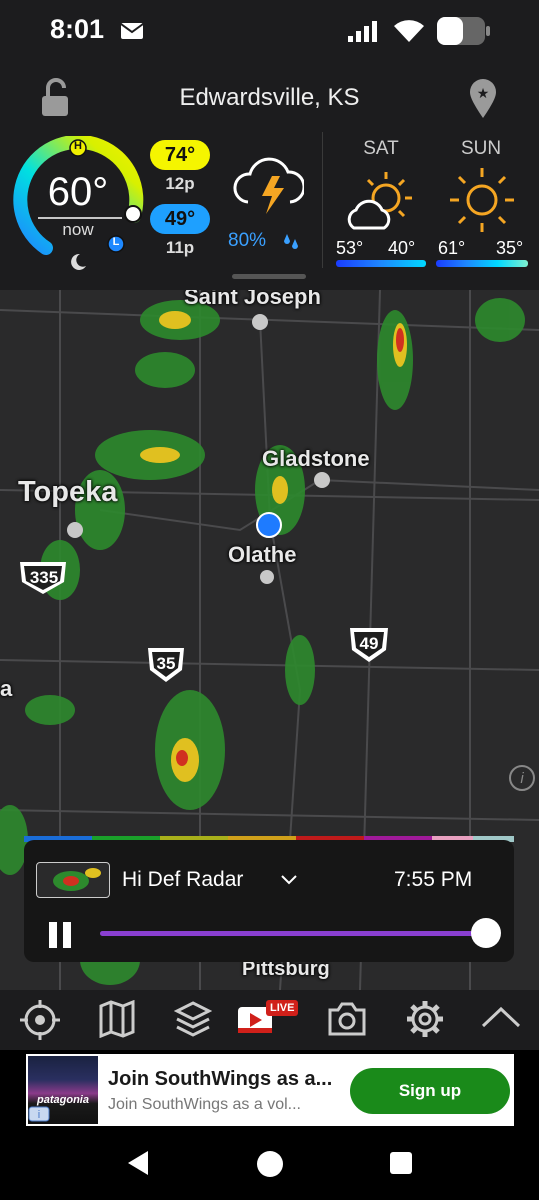  Describe the element at coordinates (117, 1019) in the screenshot. I see `map-icon` at that location.